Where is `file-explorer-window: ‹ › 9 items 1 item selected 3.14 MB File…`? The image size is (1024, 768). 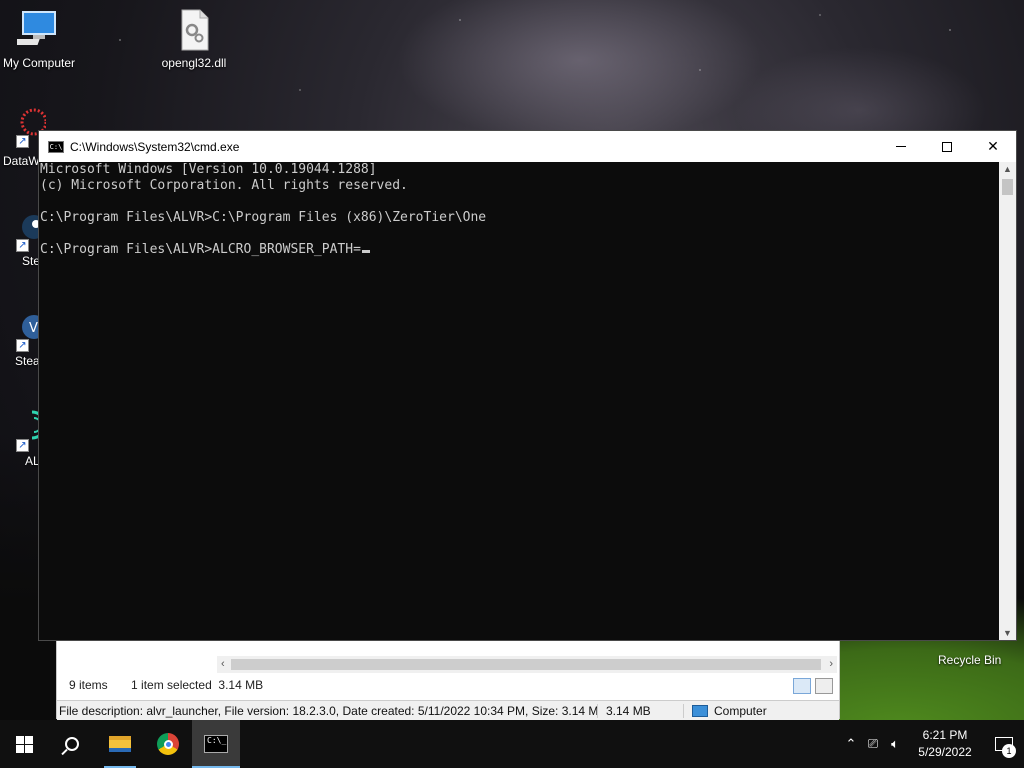 file-explorer-window: ‹ › 9 items 1 item selected 3.14 MB File… is located at coordinates (448, 678).